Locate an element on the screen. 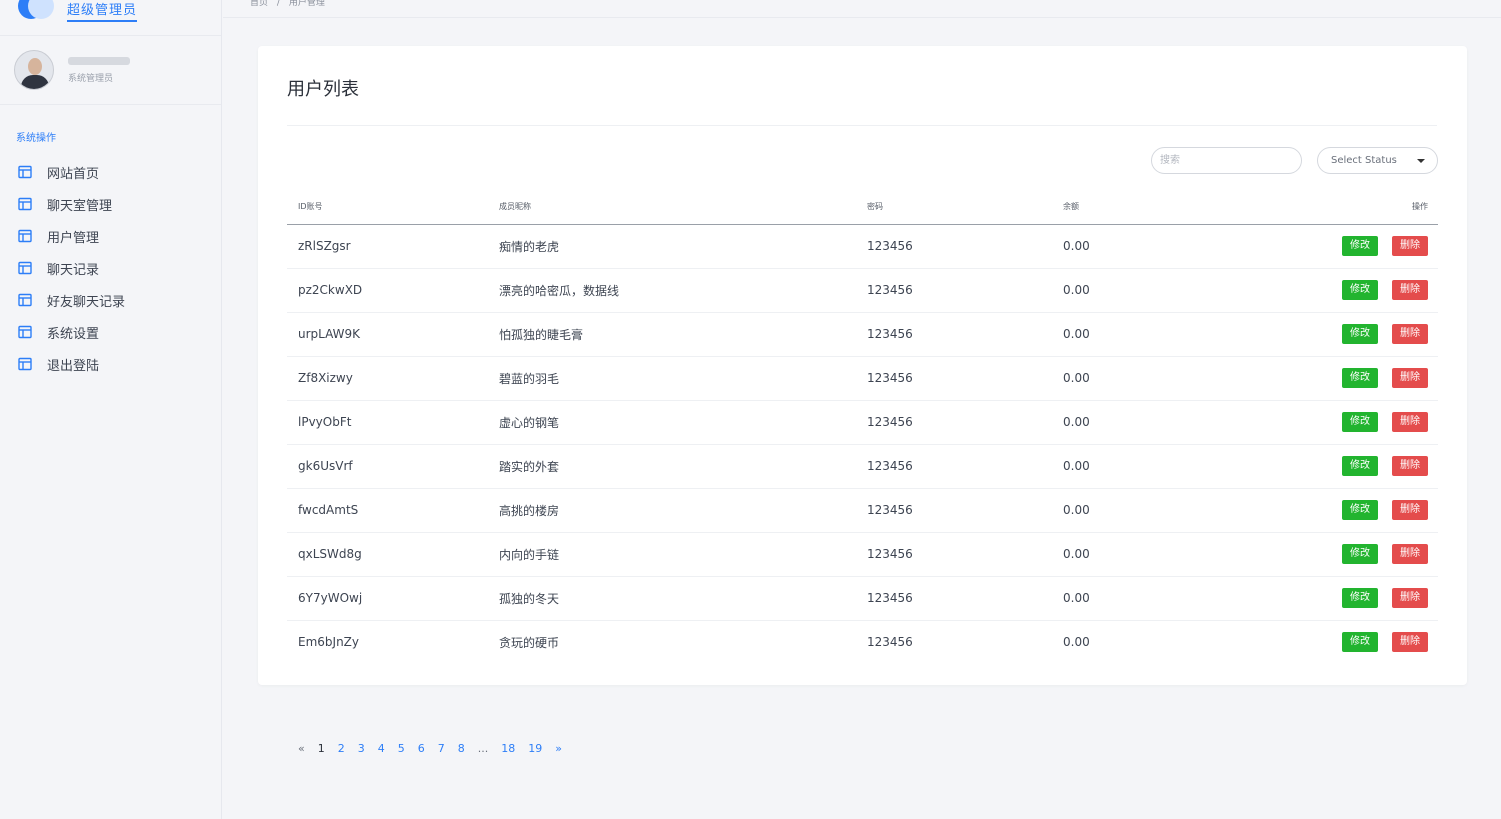  cell-id: 6Y7yWOwj is located at coordinates (393, 598).